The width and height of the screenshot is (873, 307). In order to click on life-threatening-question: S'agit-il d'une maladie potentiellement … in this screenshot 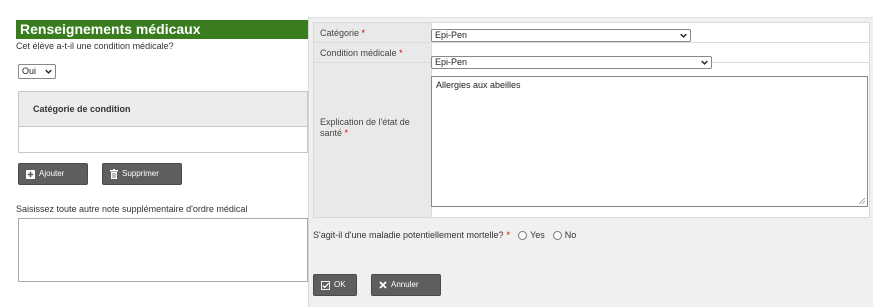, I will do `click(408, 235)`.